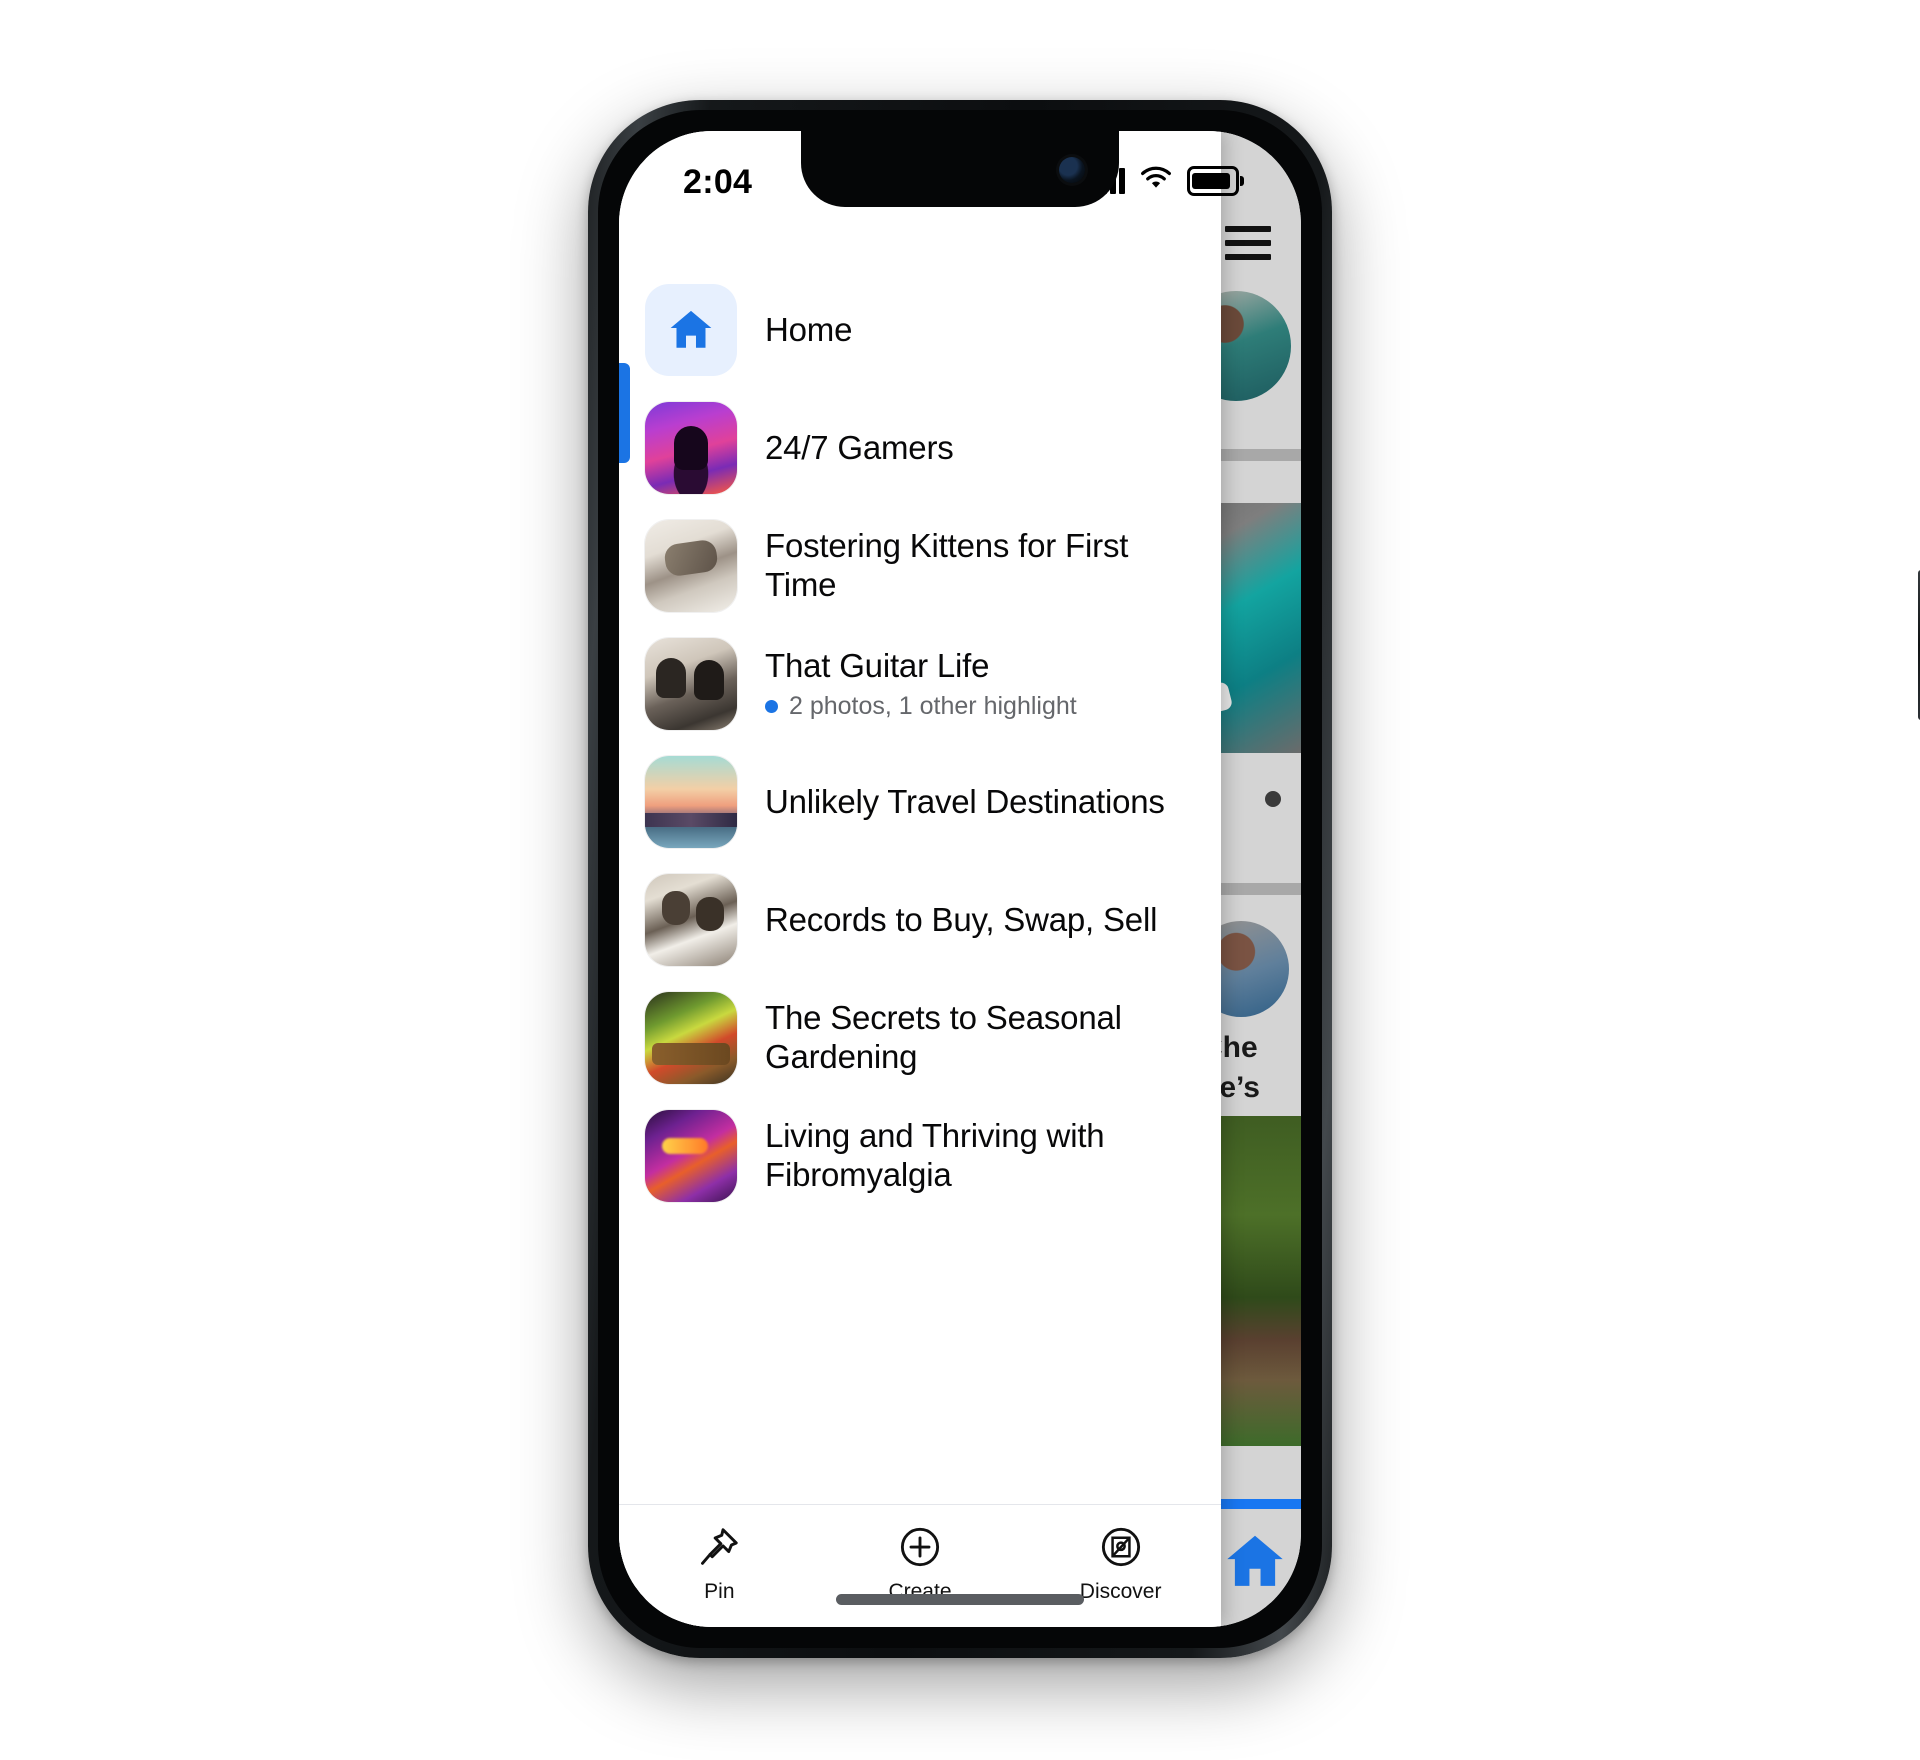 This screenshot has width=1920, height=1760. I want to click on bottom-navigation-bar: Pin Create Discover, so click(920, 1565).